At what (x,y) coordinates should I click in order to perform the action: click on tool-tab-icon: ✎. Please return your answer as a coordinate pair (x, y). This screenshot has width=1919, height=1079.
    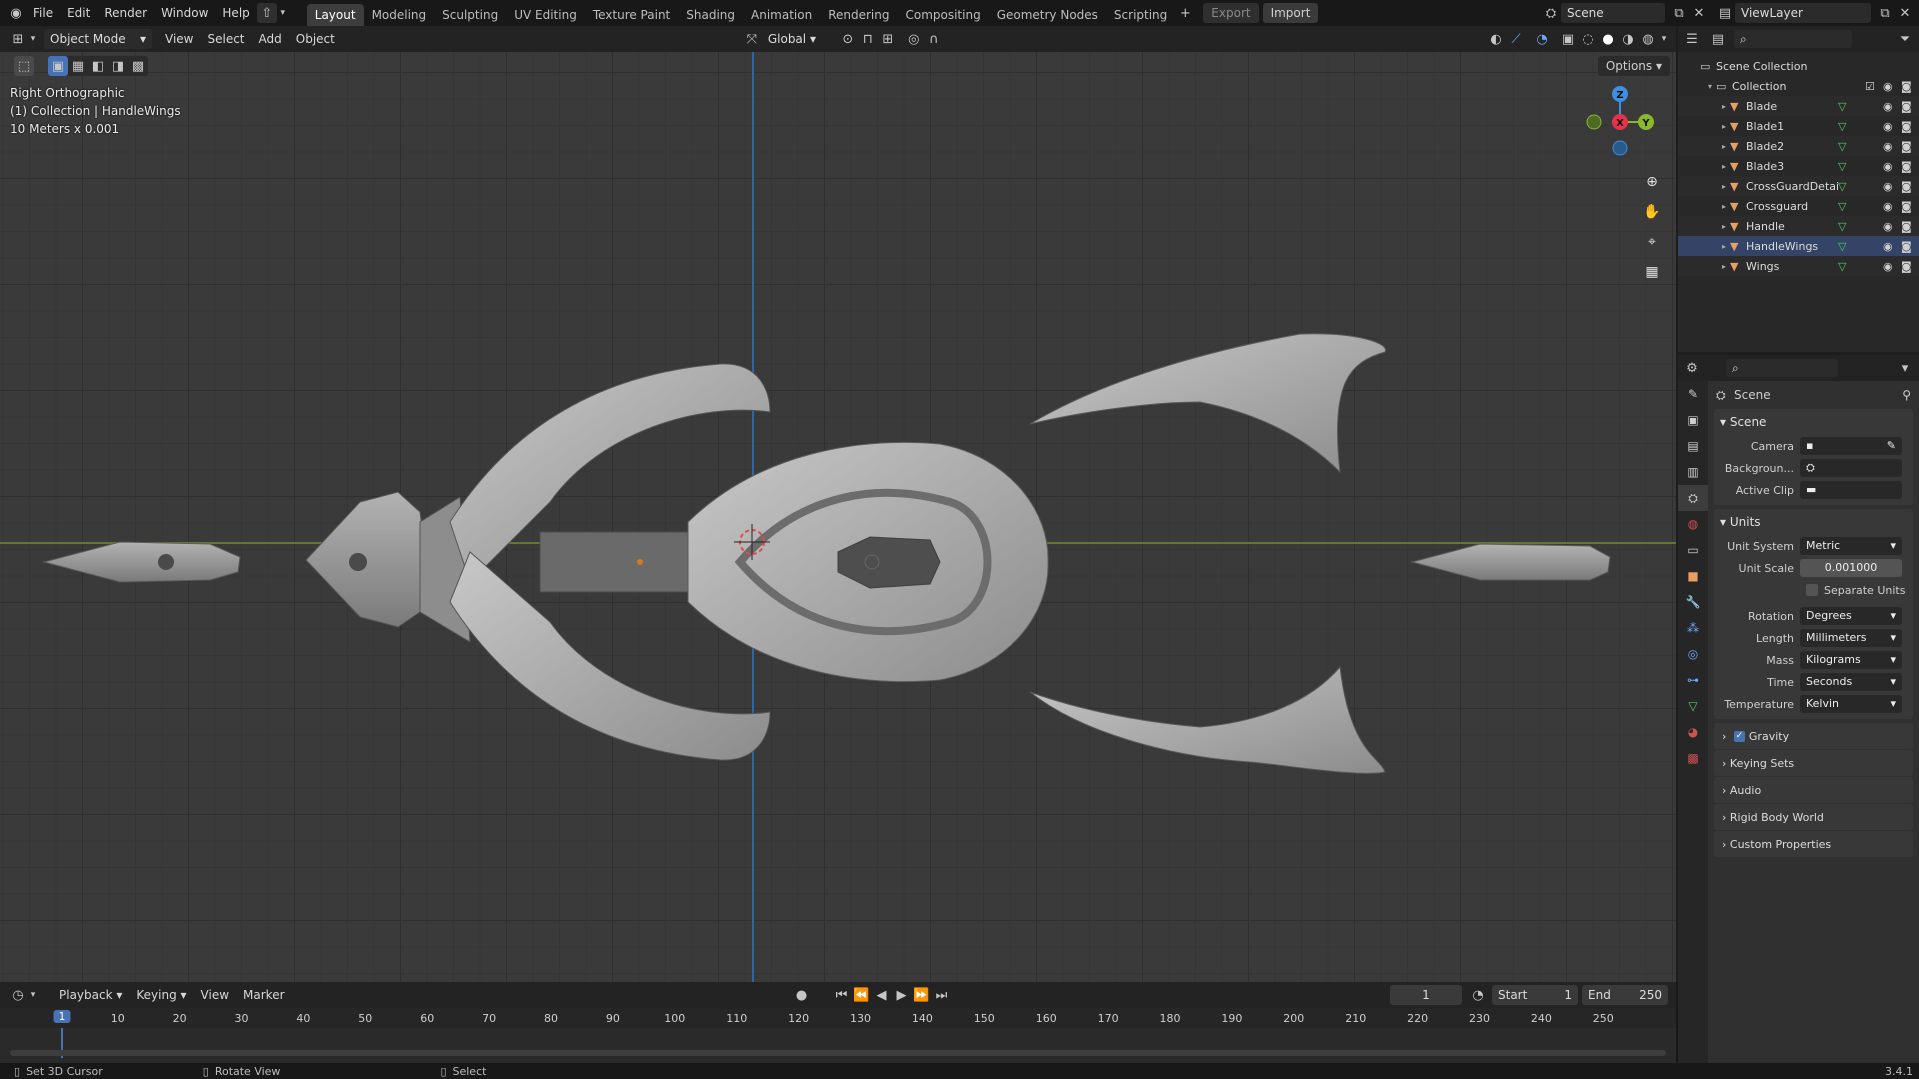
    Looking at the image, I should click on (1693, 394).